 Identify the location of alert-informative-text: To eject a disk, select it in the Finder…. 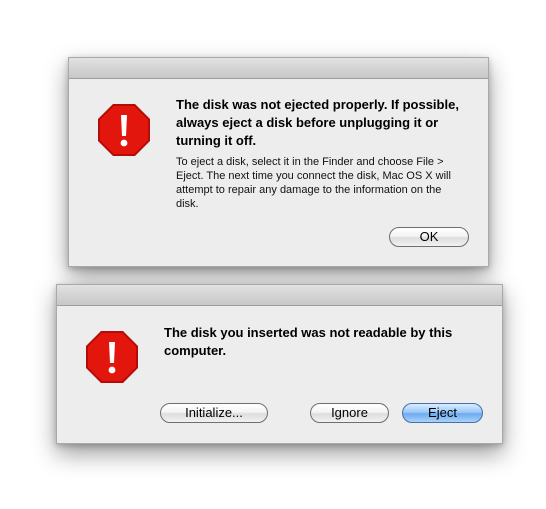
(313, 183).